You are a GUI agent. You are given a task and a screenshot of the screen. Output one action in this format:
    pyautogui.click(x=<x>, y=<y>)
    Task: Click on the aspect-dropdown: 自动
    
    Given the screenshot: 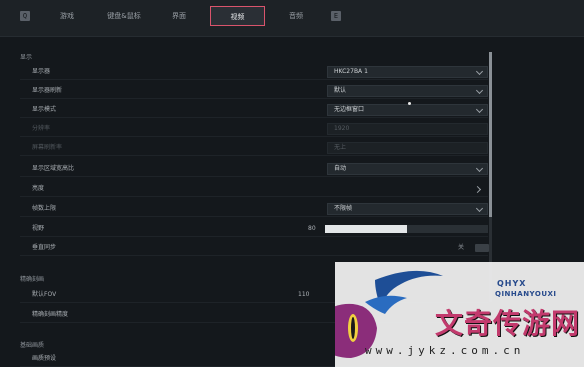 What is the action you would take?
    pyautogui.click(x=407, y=169)
    